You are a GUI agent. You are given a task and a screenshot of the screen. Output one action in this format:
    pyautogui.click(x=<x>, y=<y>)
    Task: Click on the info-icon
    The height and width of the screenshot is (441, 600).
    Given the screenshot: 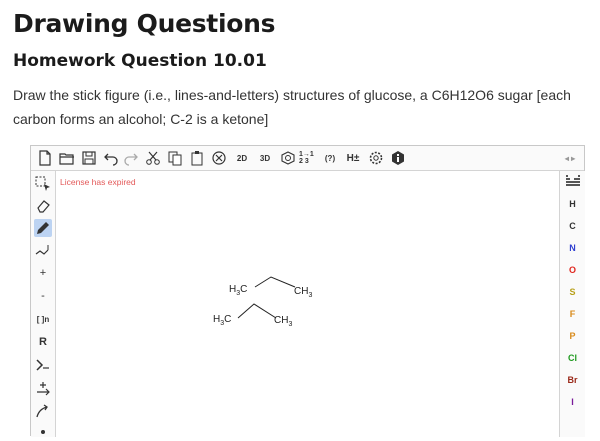 What is the action you would take?
    pyautogui.click(x=398, y=158)
    